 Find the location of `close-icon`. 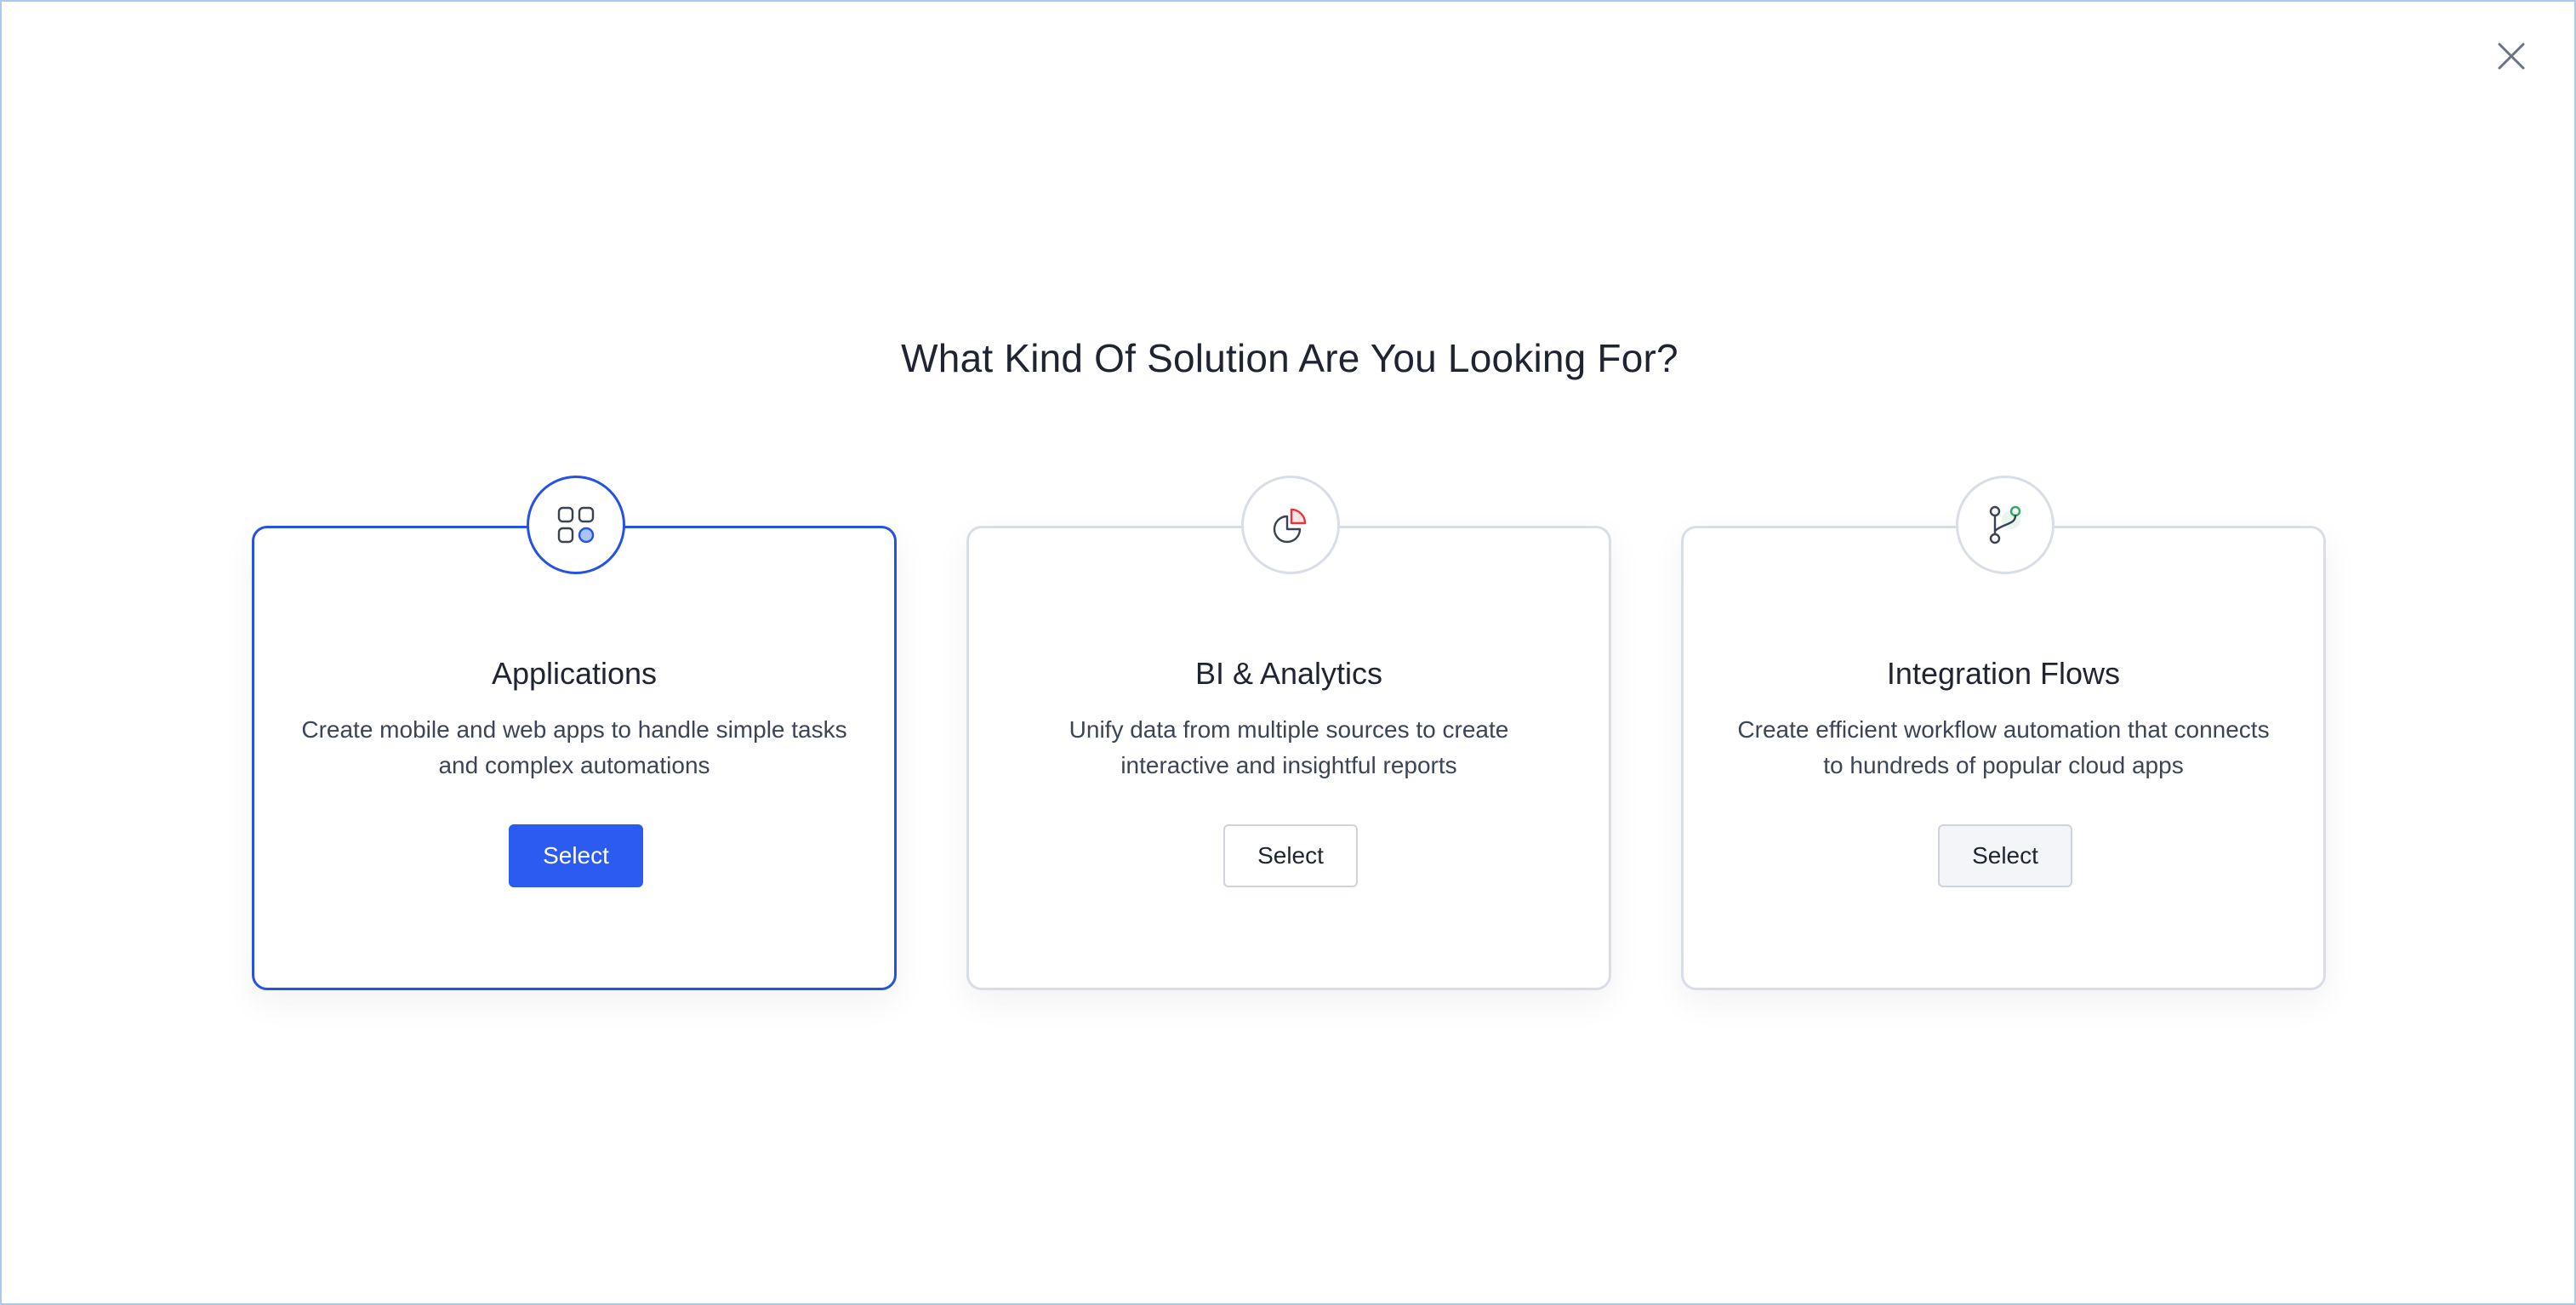

close-icon is located at coordinates (2511, 56).